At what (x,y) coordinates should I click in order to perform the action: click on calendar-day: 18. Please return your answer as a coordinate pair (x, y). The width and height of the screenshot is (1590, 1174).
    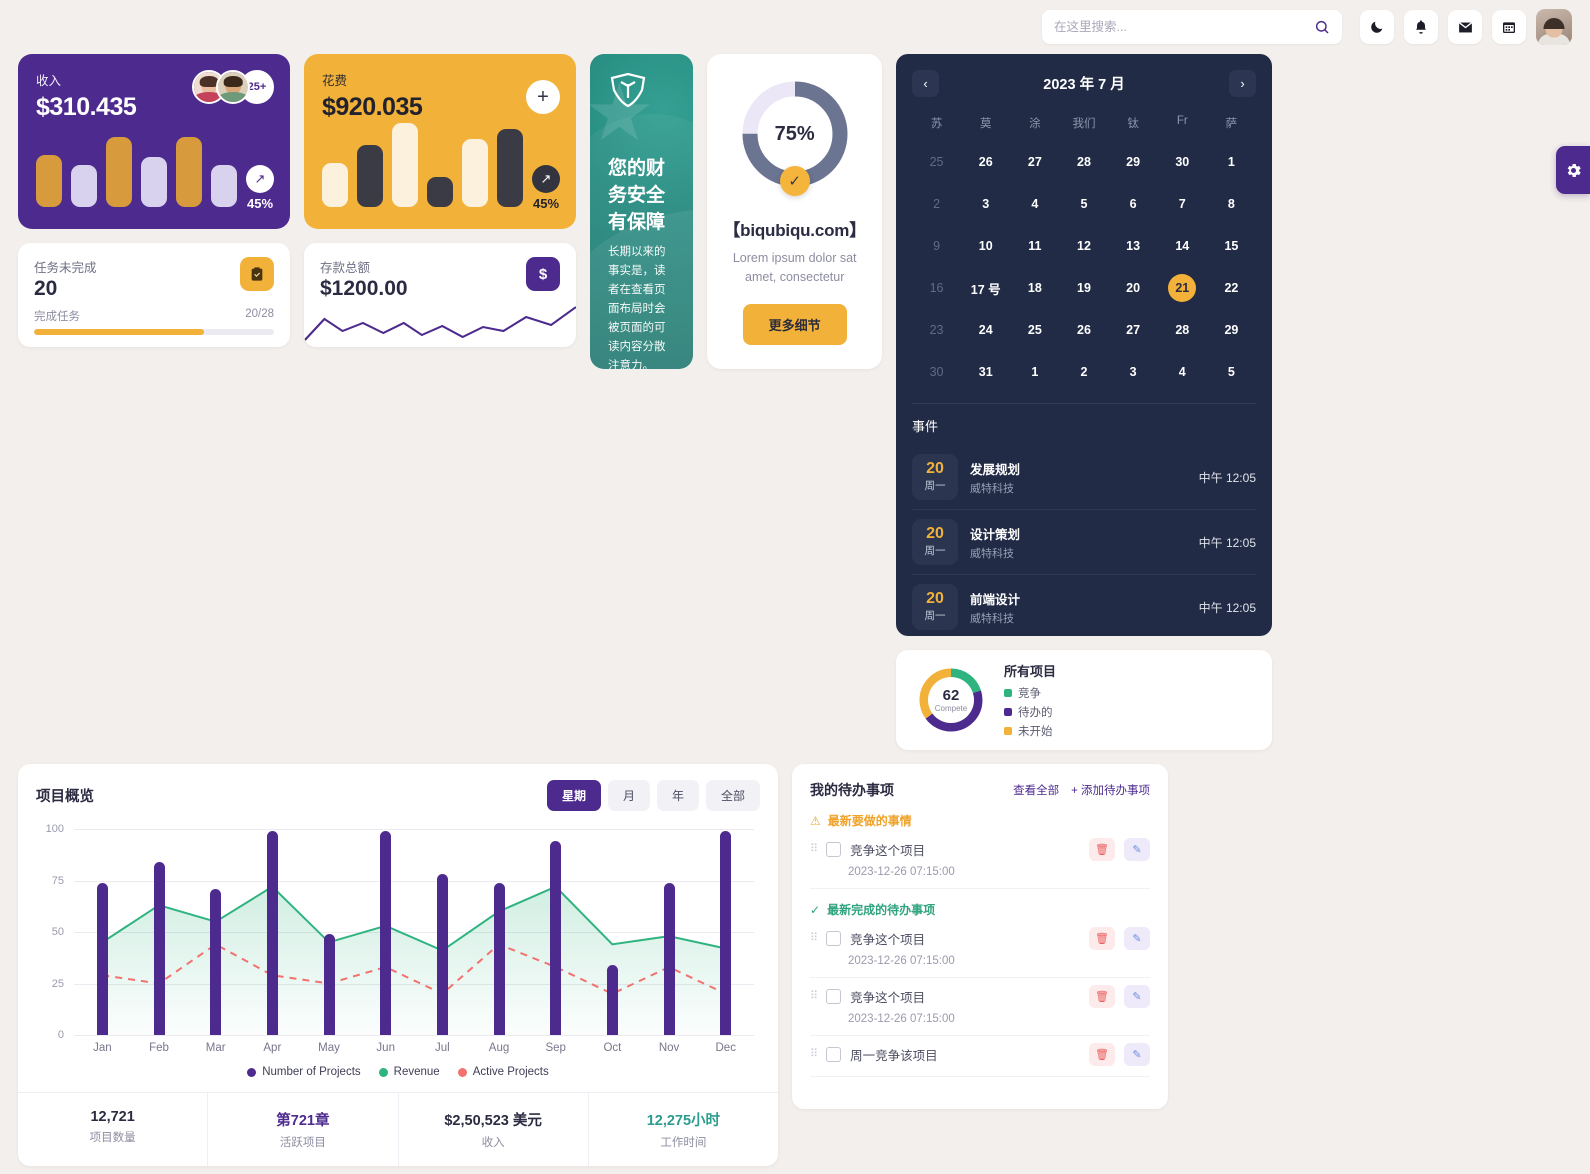
    Looking at the image, I should click on (1034, 288).